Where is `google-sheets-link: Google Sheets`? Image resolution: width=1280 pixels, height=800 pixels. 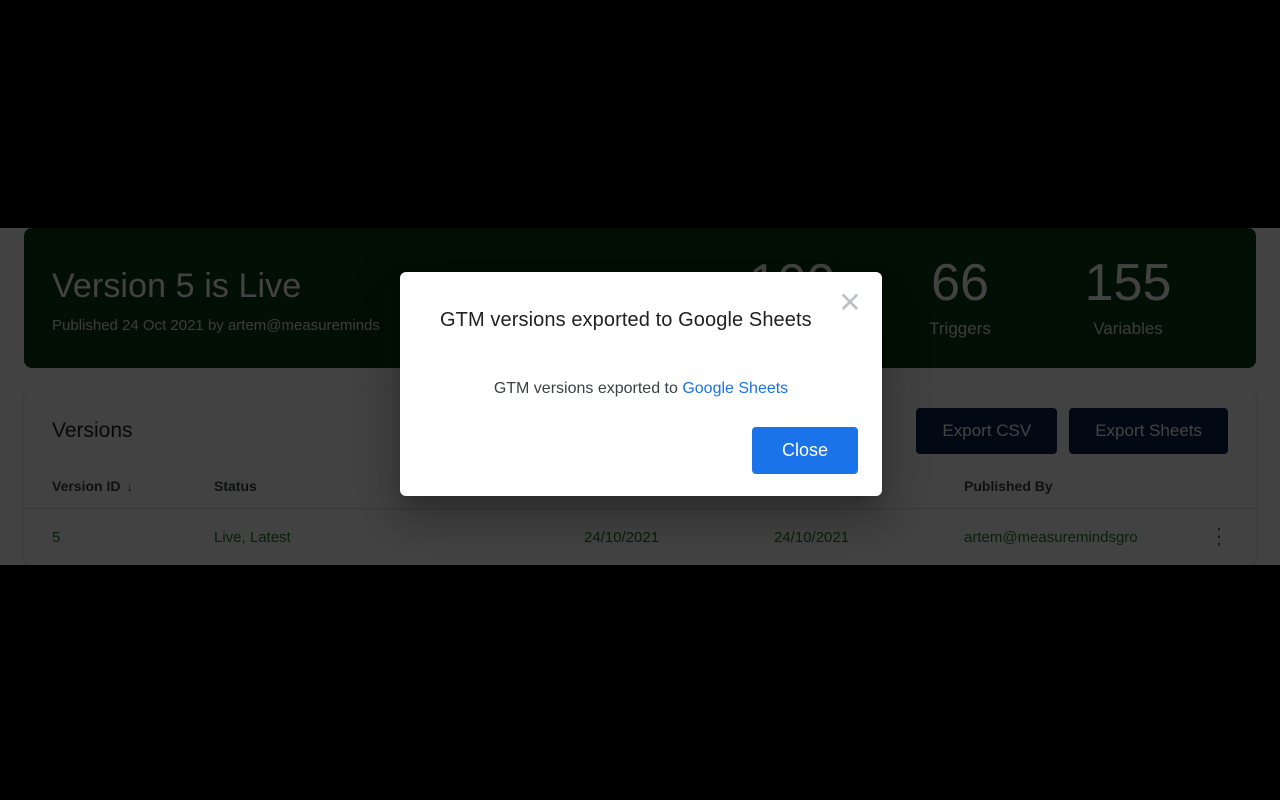 google-sheets-link: Google Sheets is located at coordinates (735, 388).